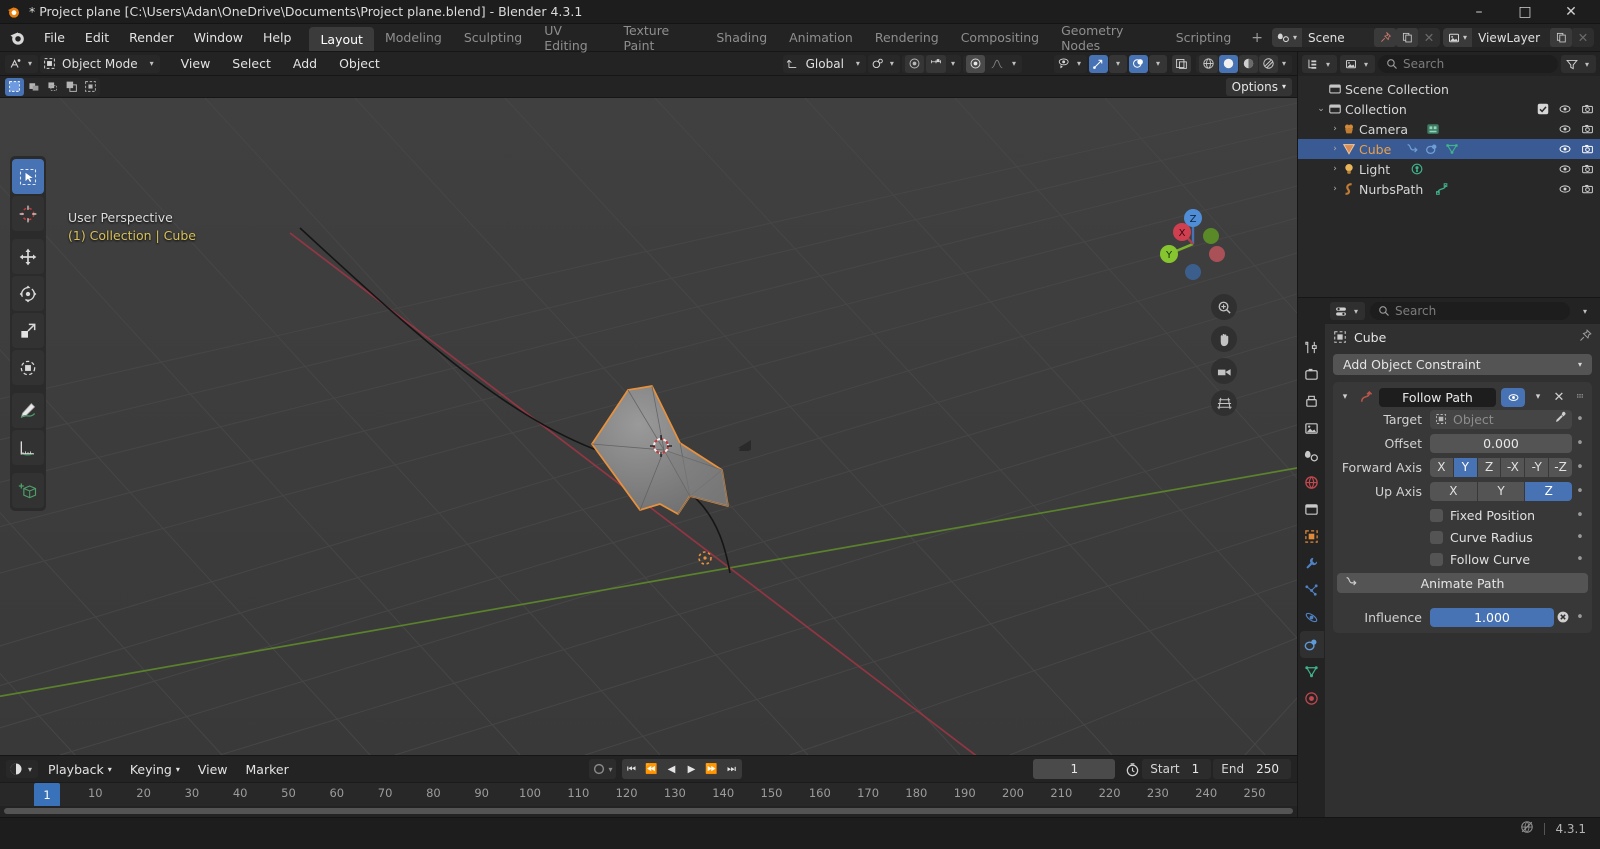  Describe the element at coordinates (1578, 64) in the screenshot. I see `outliner-filter-button: ▾` at that location.